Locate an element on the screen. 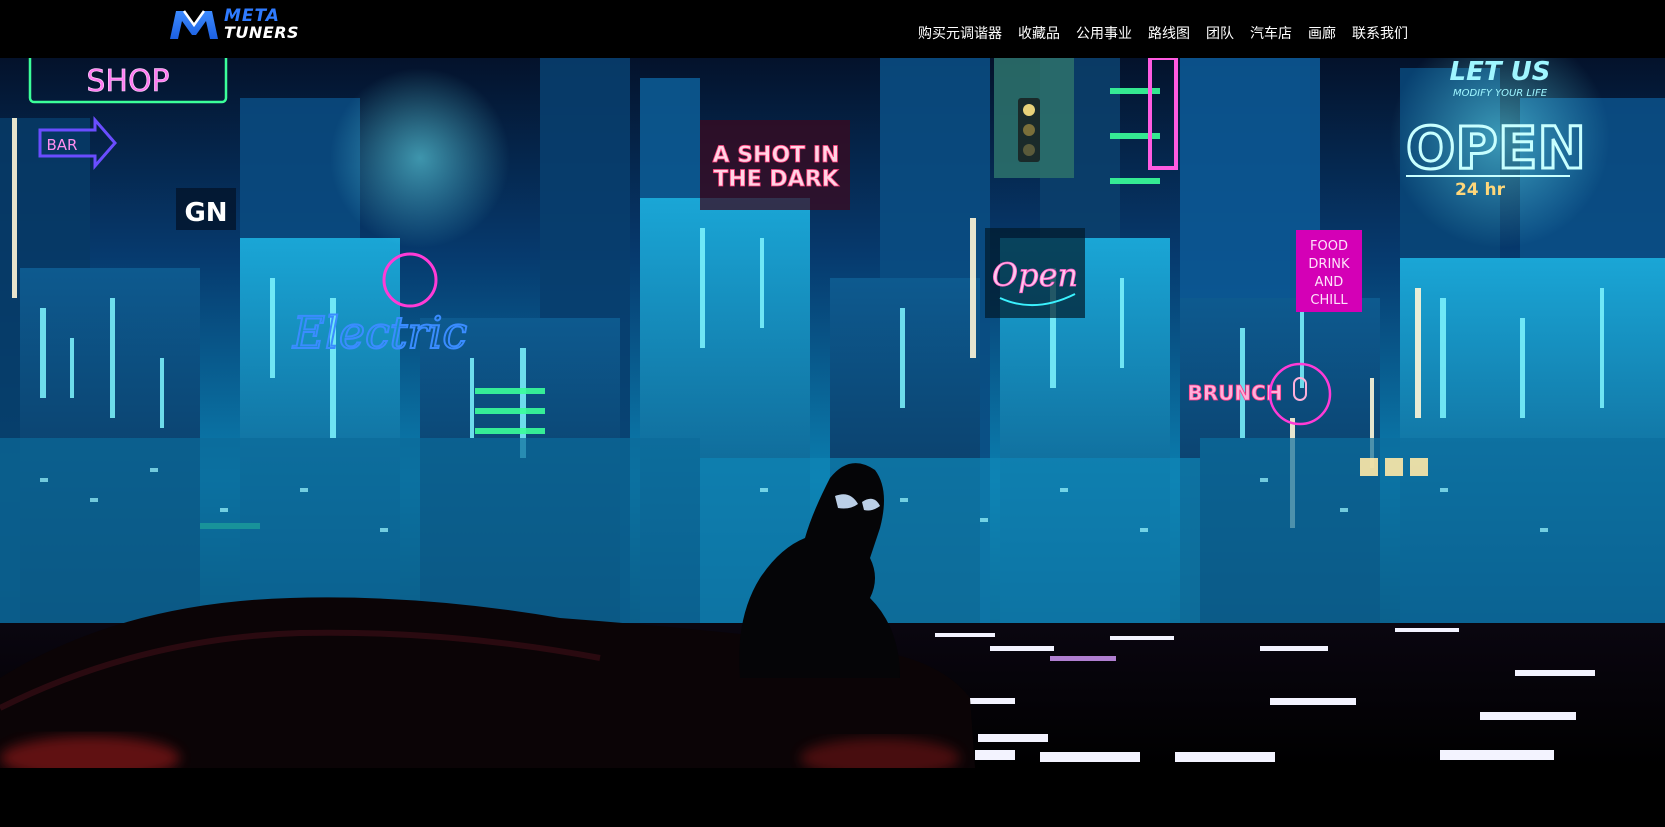  psychic-shop-text: SHOP is located at coordinates (127, 81).